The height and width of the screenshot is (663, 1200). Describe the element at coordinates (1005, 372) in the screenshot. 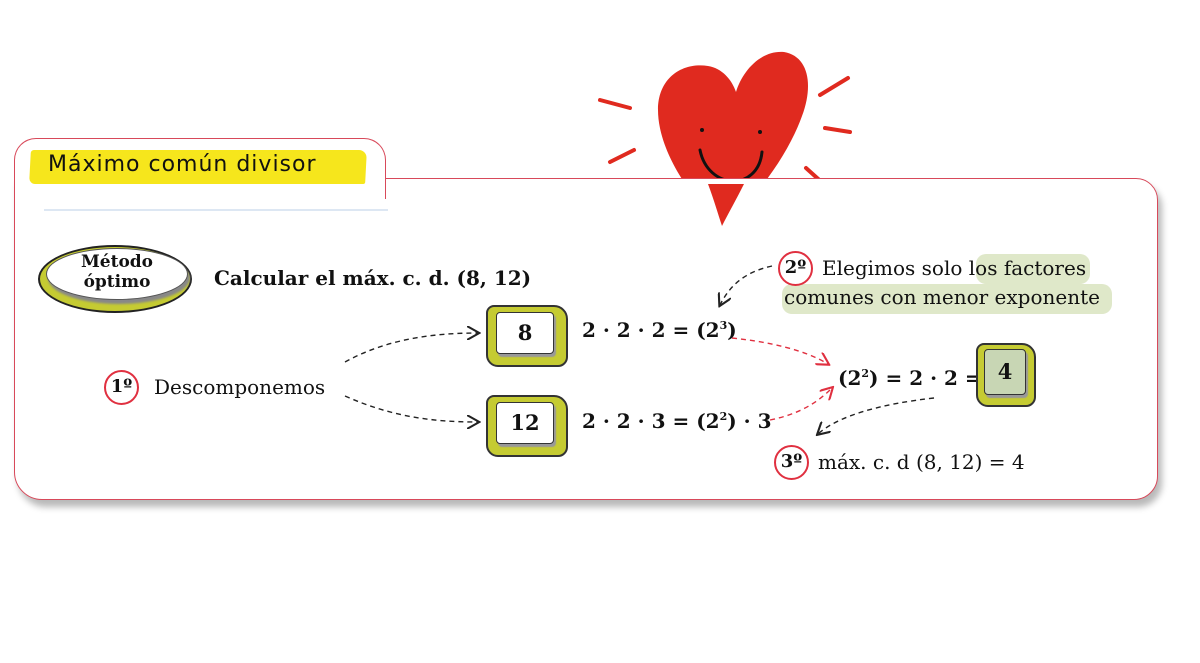

I see `result-4: 4` at that location.